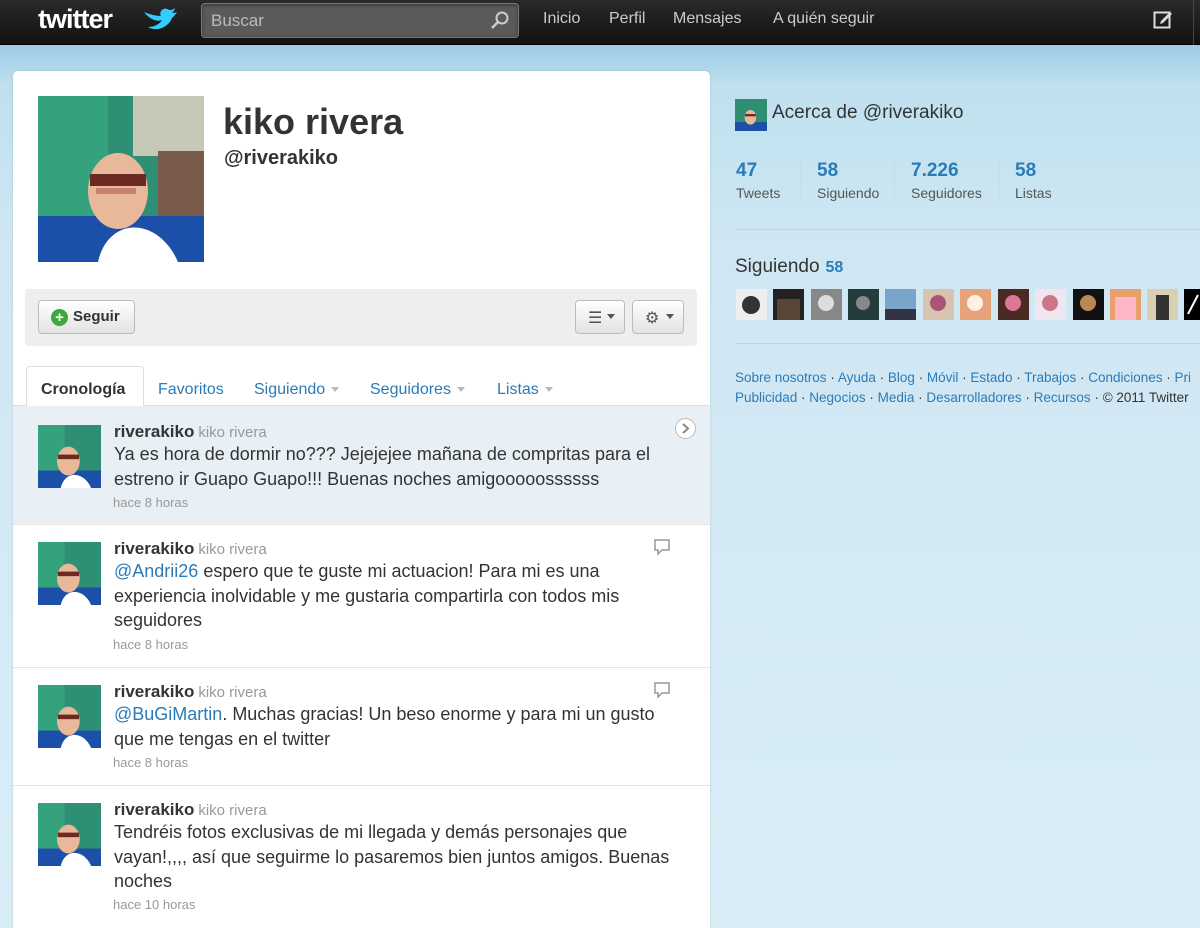 This screenshot has height=928, width=1200. What do you see at coordinates (417, 390) in the screenshot?
I see `tab-seguidores: Seguidores` at bounding box center [417, 390].